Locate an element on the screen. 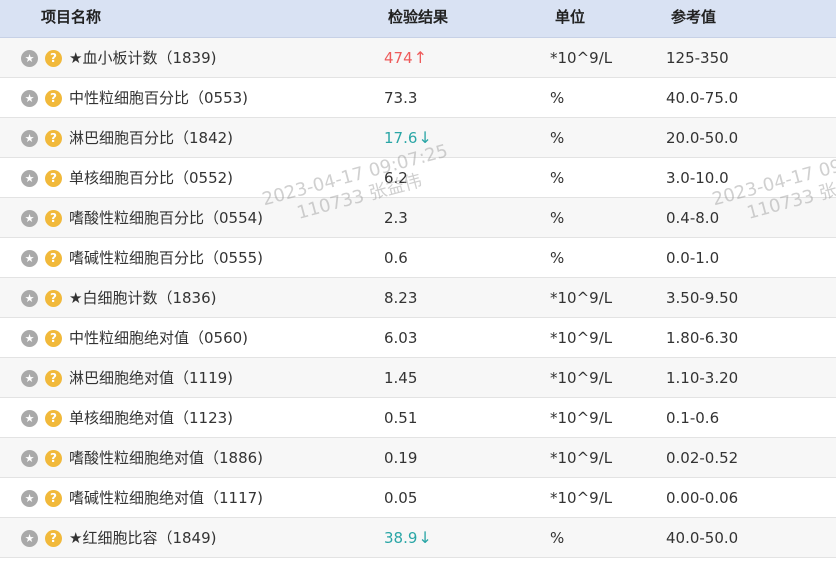  test-name: 单核细胞绝对值（1123) is located at coordinates (151, 418).